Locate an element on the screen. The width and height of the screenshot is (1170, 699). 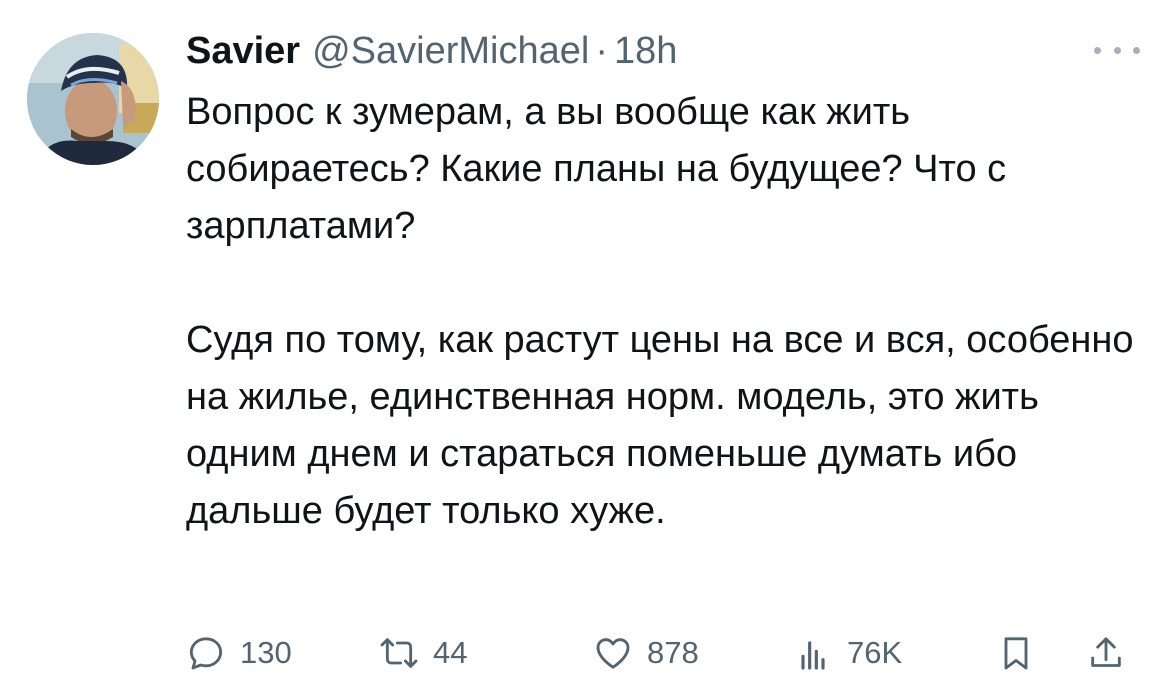
heart-icon is located at coordinates (613, 653).